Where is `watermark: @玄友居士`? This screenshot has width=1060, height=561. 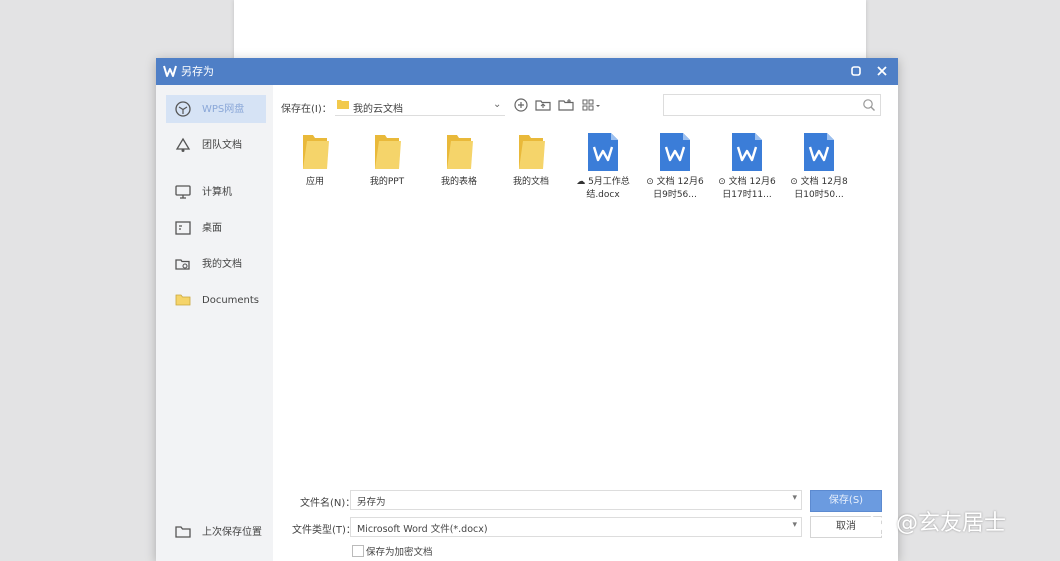 watermark: @玄友居士 is located at coordinates (958, 524).